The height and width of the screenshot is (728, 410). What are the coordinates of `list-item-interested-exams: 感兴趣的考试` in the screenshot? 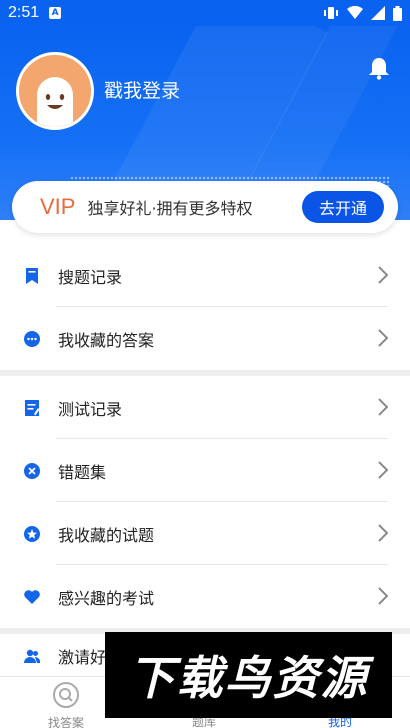 It's located at (205, 596).